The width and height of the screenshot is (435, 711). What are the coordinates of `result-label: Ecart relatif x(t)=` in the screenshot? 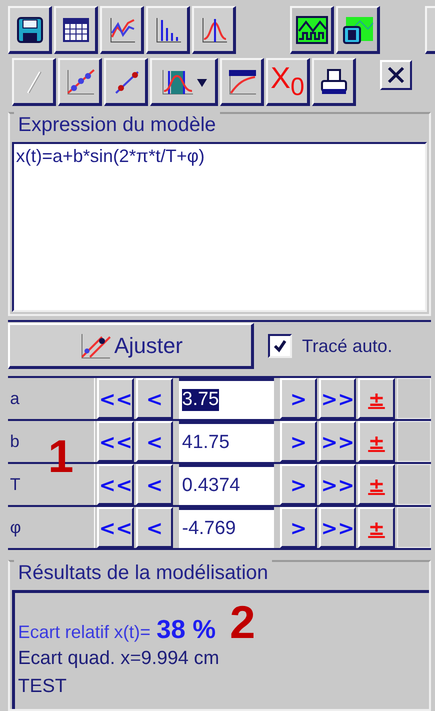 It's located at (84, 632).